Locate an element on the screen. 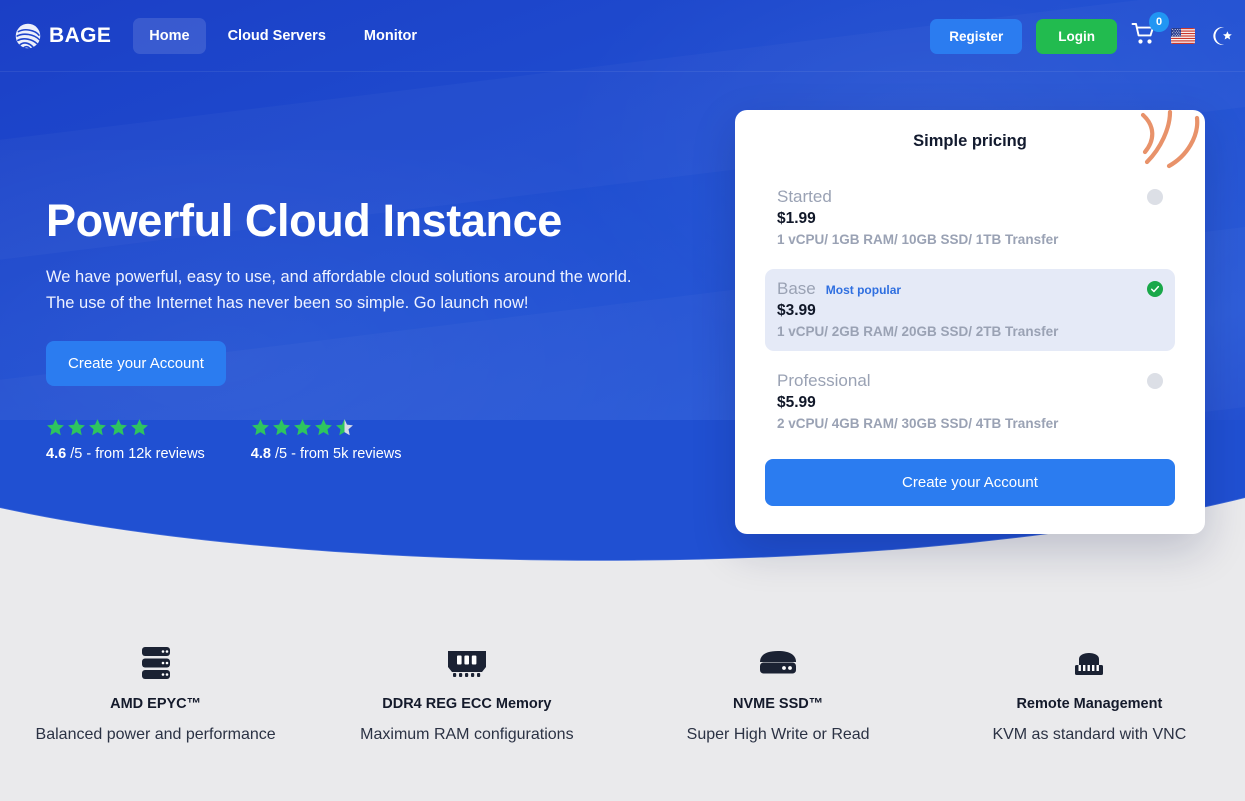 The width and height of the screenshot is (1245, 801). plan-radio-started is located at coordinates (1155, 197).